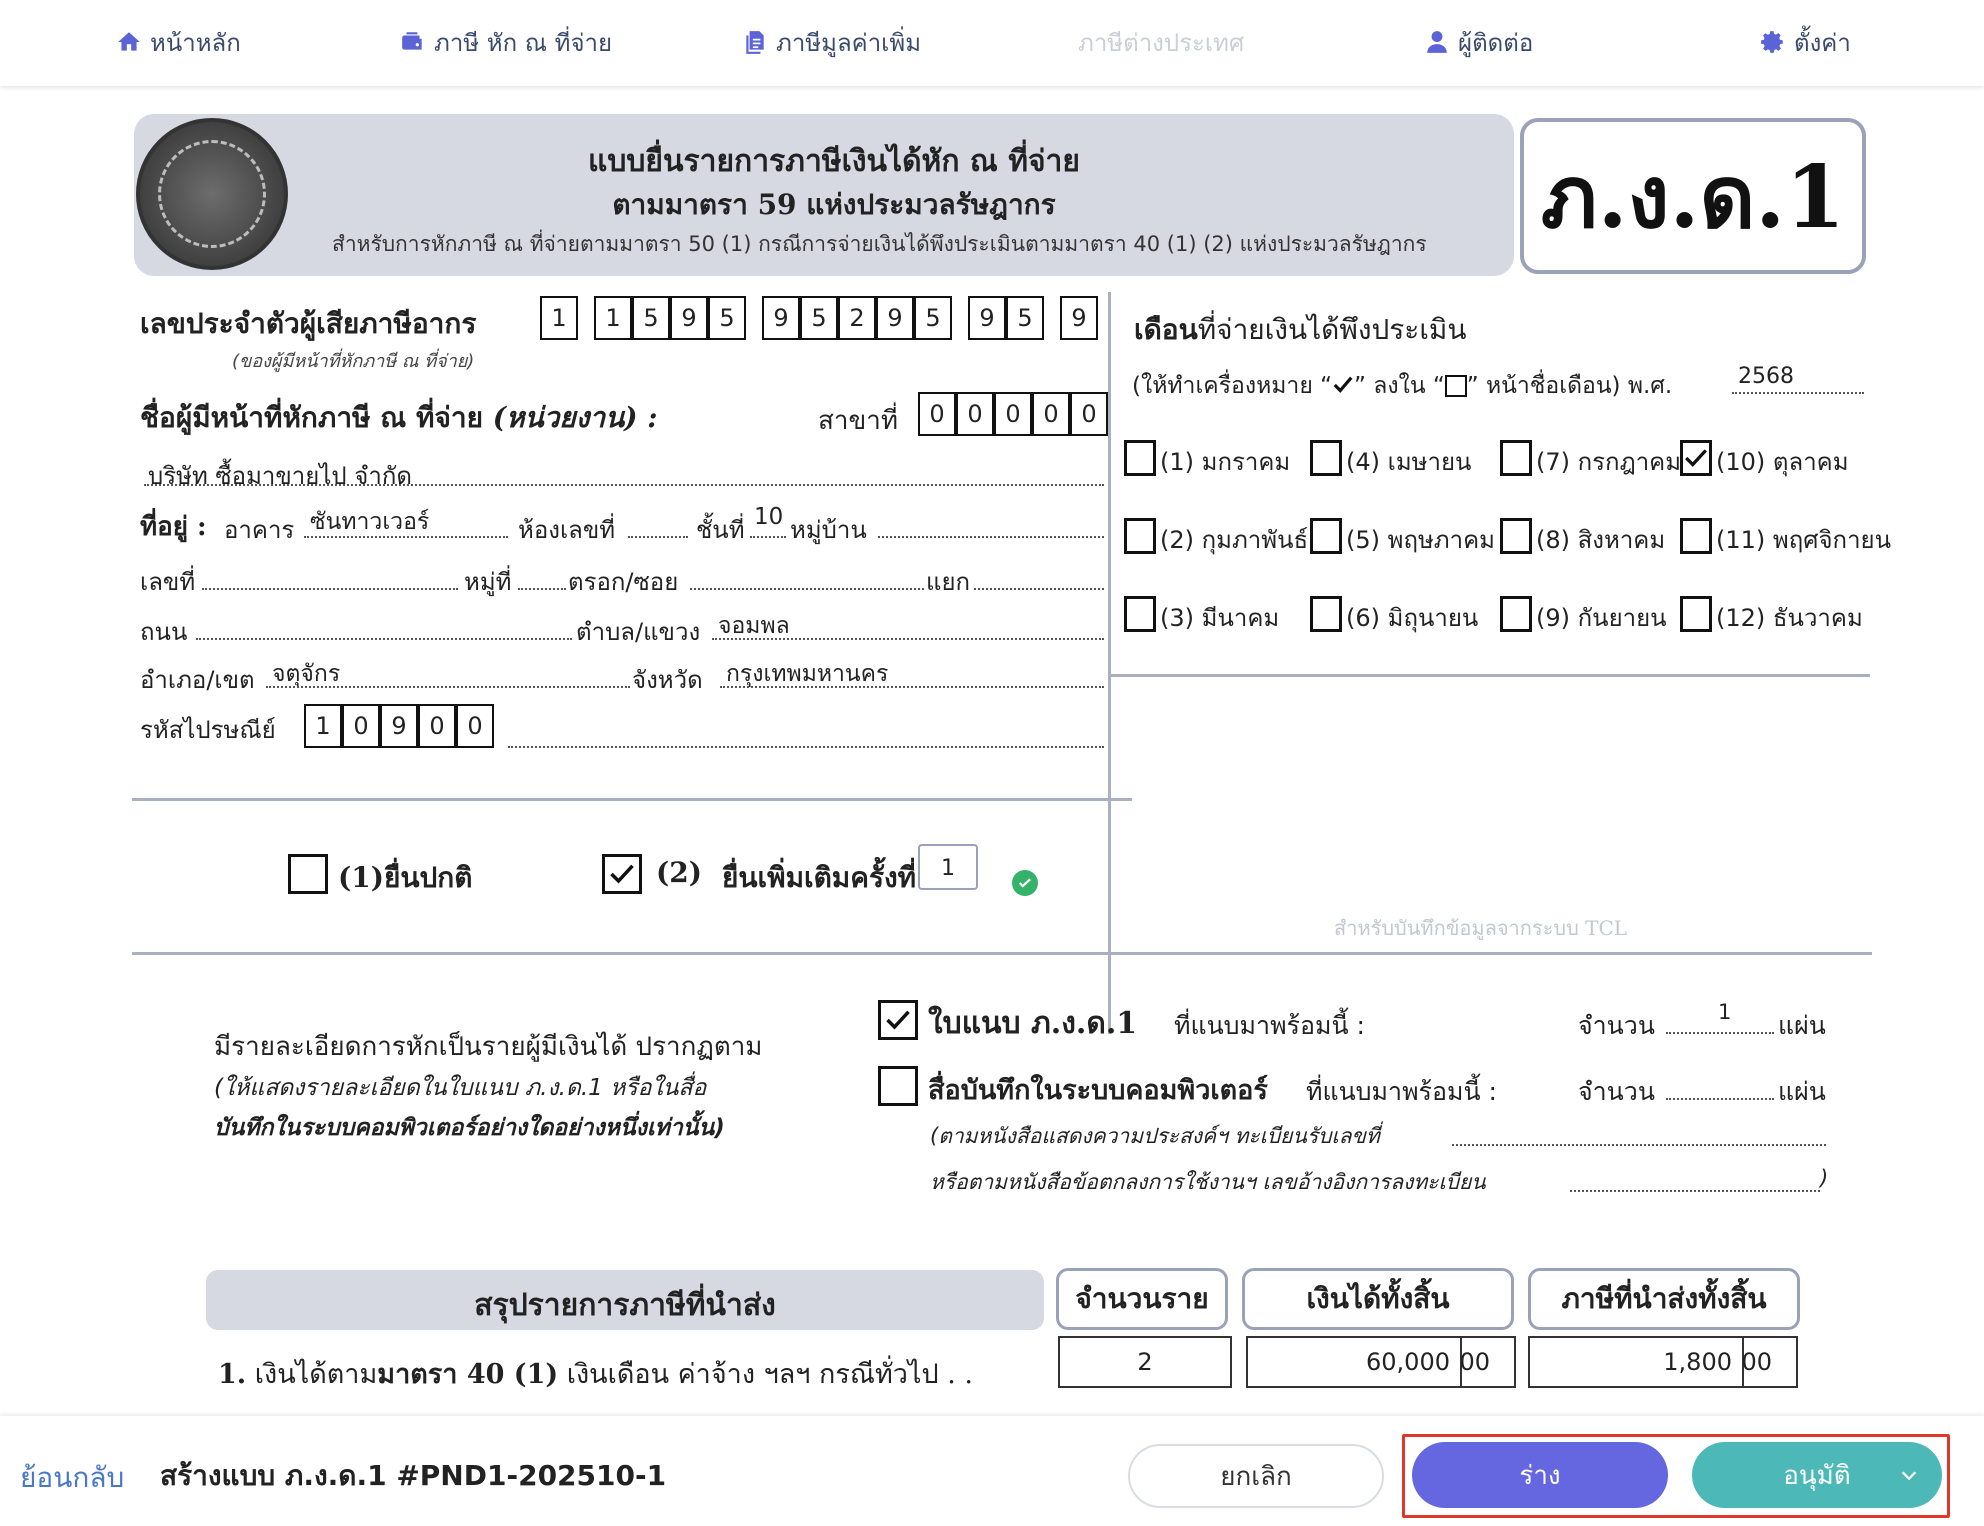  What do you see at coordinates (1481, 928) in the screenshot?
I see `tcl-note: สำหรับบันทึกข้อมูลจากระบบ TCL` at bounding box center [1481, 928].